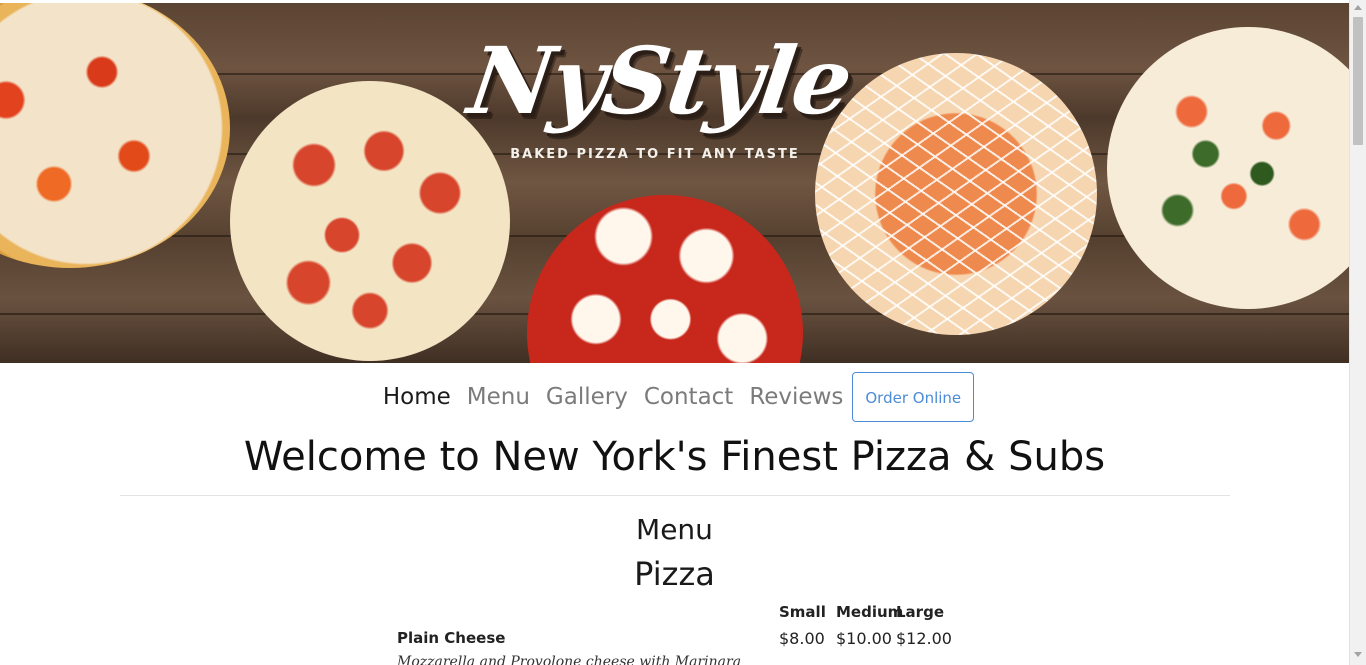  What do you see at coordinates (675, 495) in the screenshot?
I see `divider` at bounding box center [675, 495].